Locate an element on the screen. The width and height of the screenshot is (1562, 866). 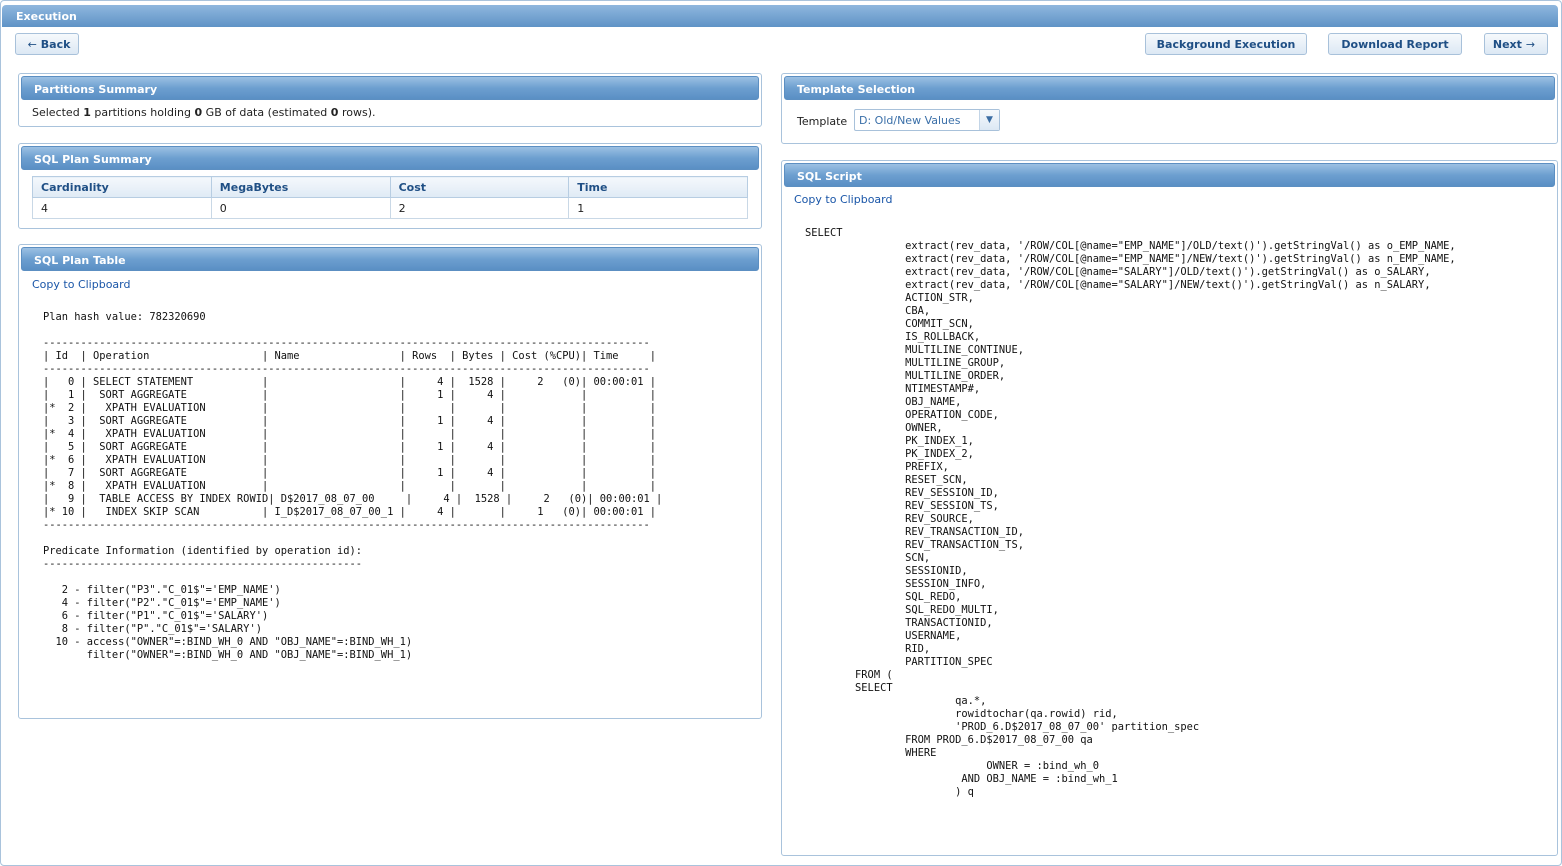
back-button: ← Back is located at coordinates (47, 44).